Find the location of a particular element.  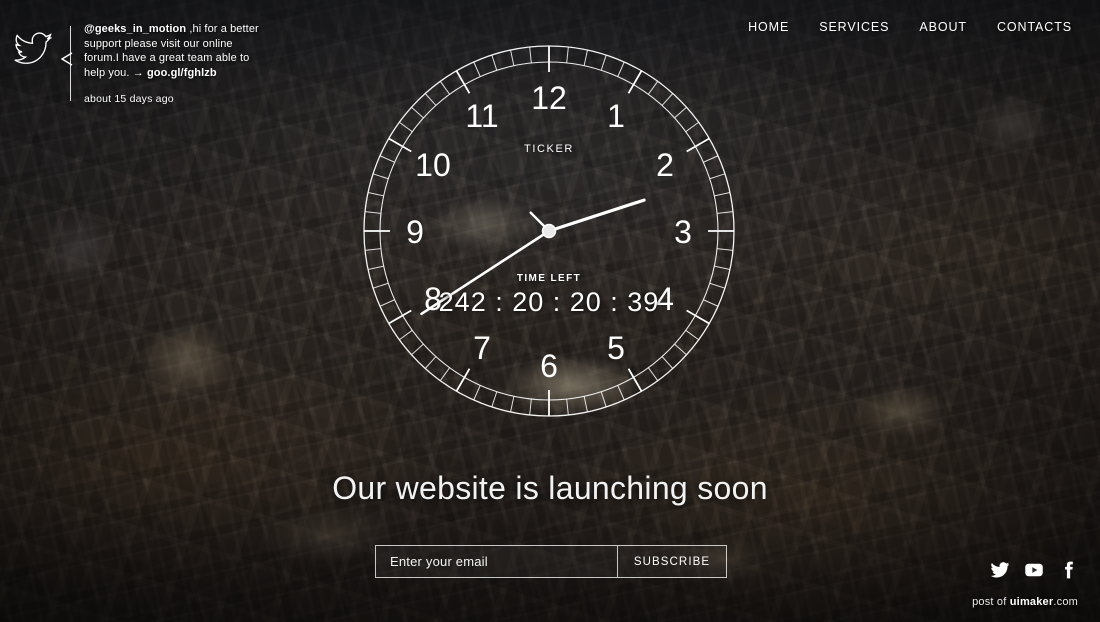

clock-numeral: 11 is located at coordinates (481, 116).